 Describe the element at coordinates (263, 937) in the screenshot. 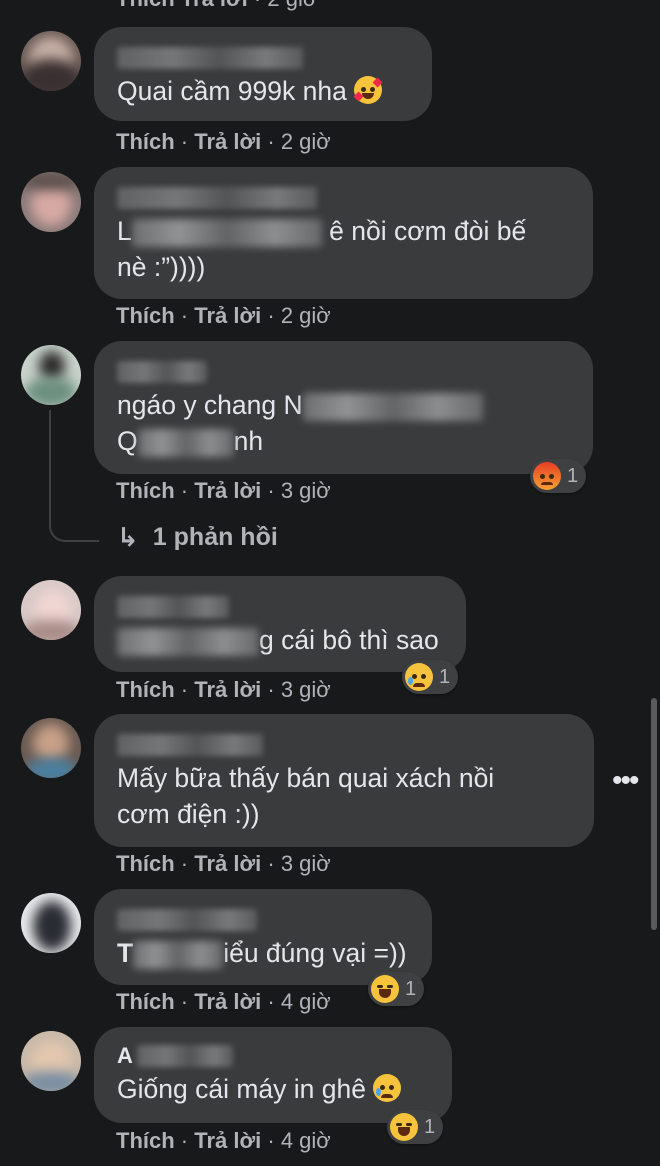

I see `comment-bubble: Tiểu đúng vại =))` at that location.